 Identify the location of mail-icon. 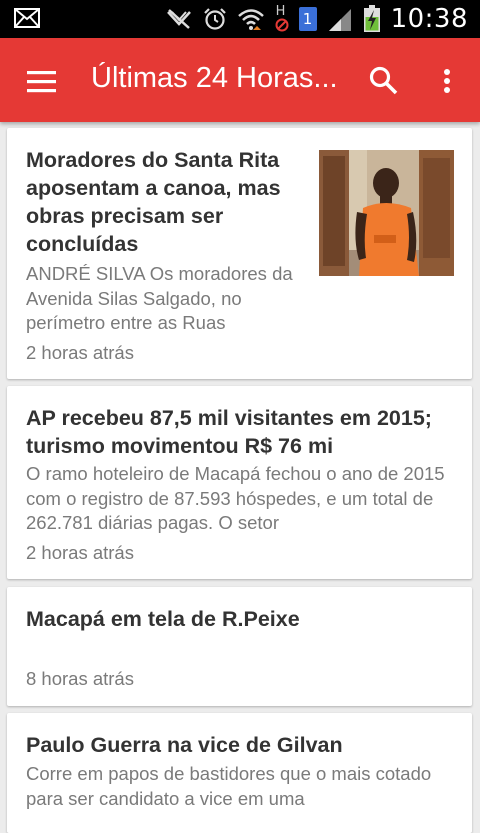
(27, 18).